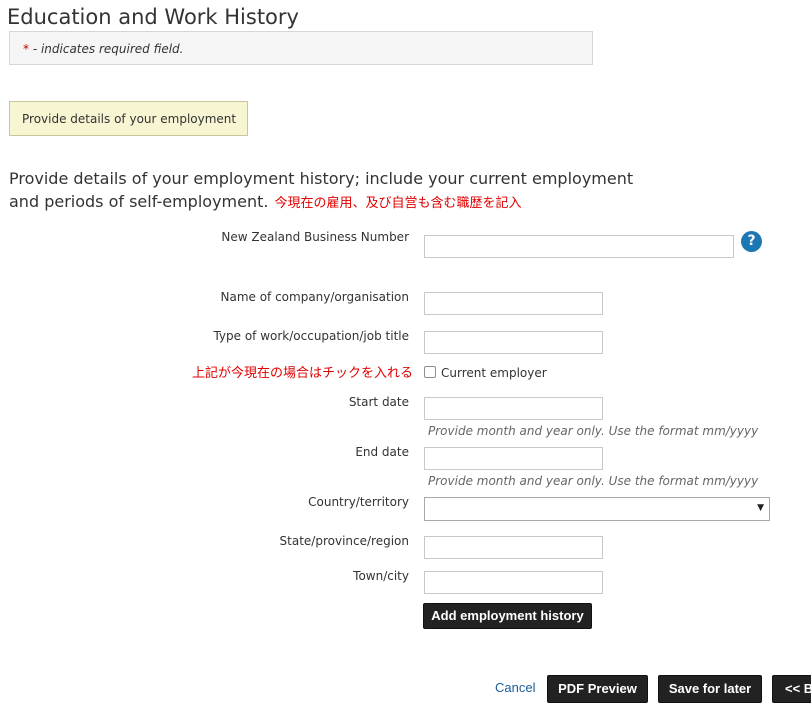 The height and width of the screenshot is (711, 811). Describe the element at coordinates (515, 687) in the screenshot. I see `cancel-link: Cancel` at that location.